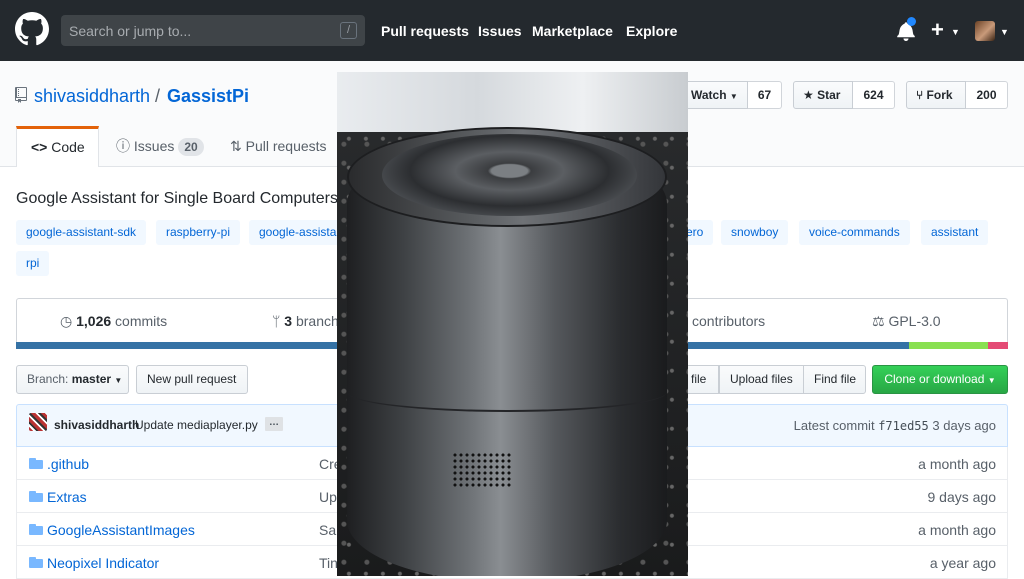  What do you see at coordinates (728, 321) in the screenshot?
I see `contributors-link: contributors` at bounding box center [728, 321].